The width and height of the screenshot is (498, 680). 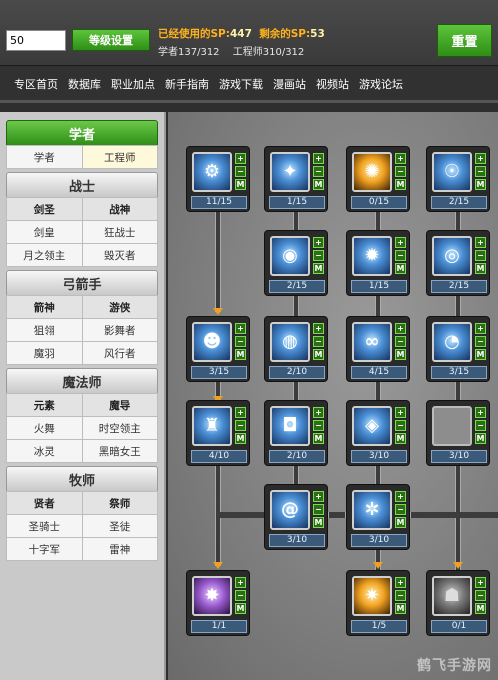 I want to click on reset-button: 重置, so click(x=464, y=40).